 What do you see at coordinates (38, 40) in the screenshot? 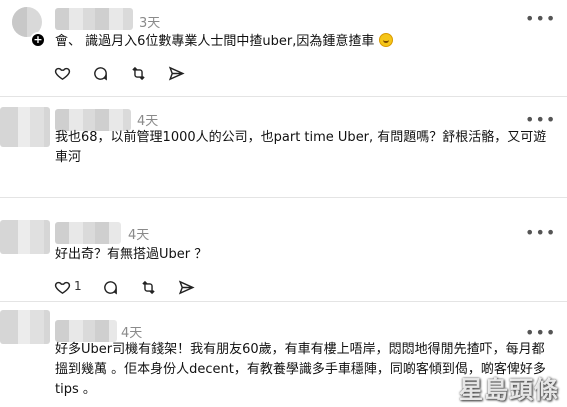
I see `follow-plus-icon: +` at bounding box center [38, 40].